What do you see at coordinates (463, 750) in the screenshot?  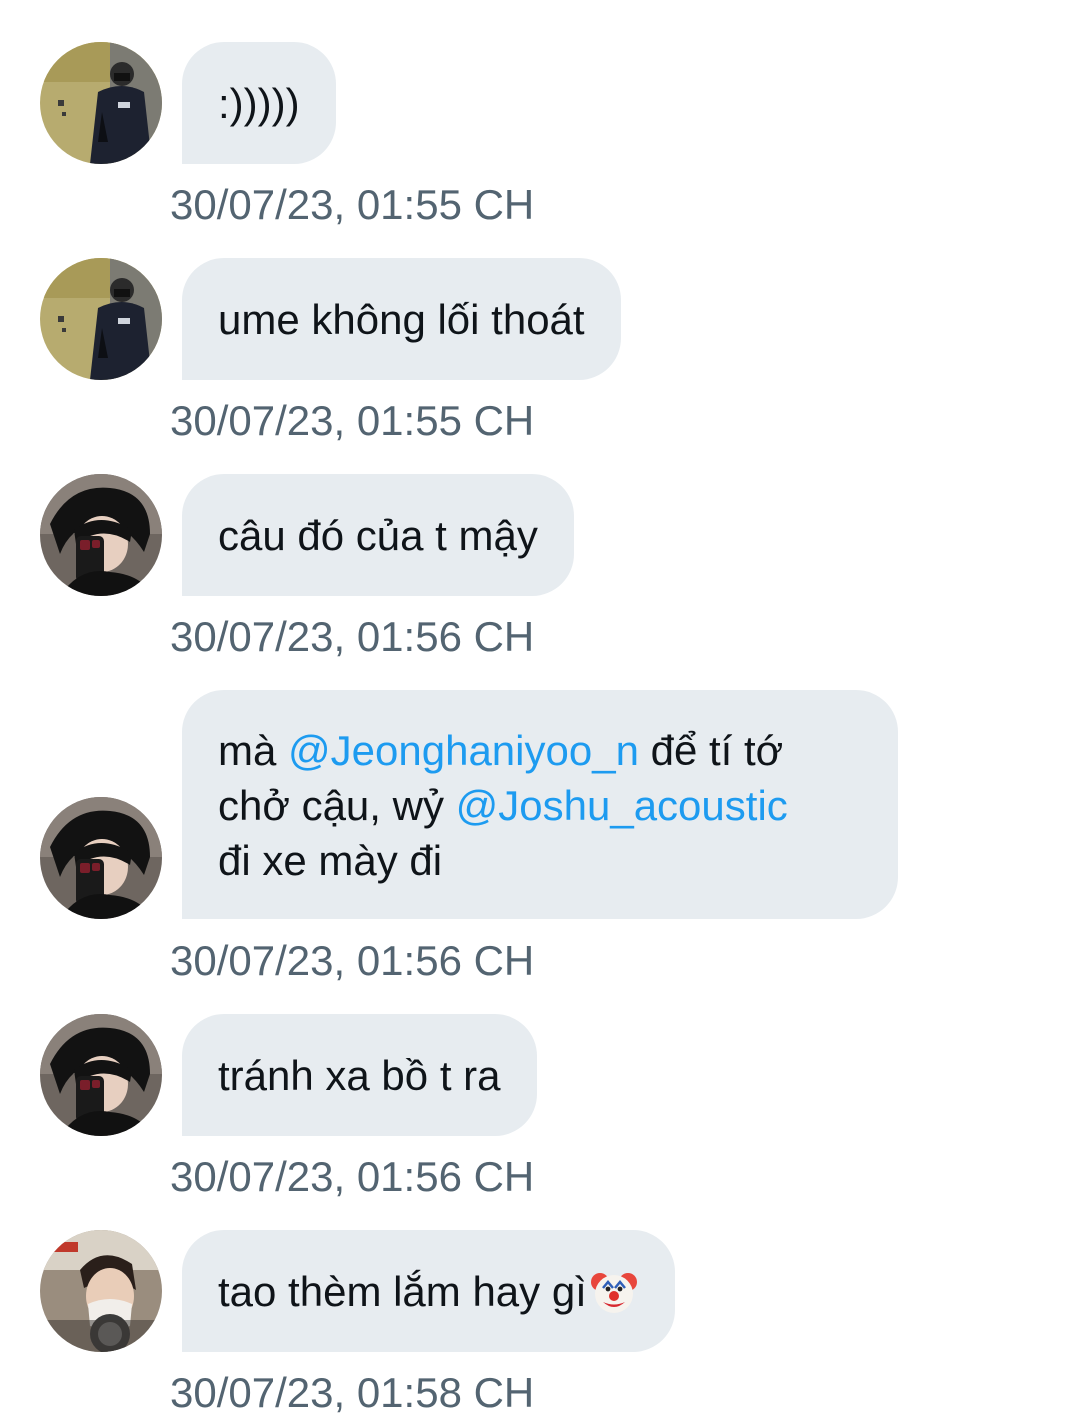 I see `mention-link: @Jeonghaniyoo_n` at bounding box center [463, 750].